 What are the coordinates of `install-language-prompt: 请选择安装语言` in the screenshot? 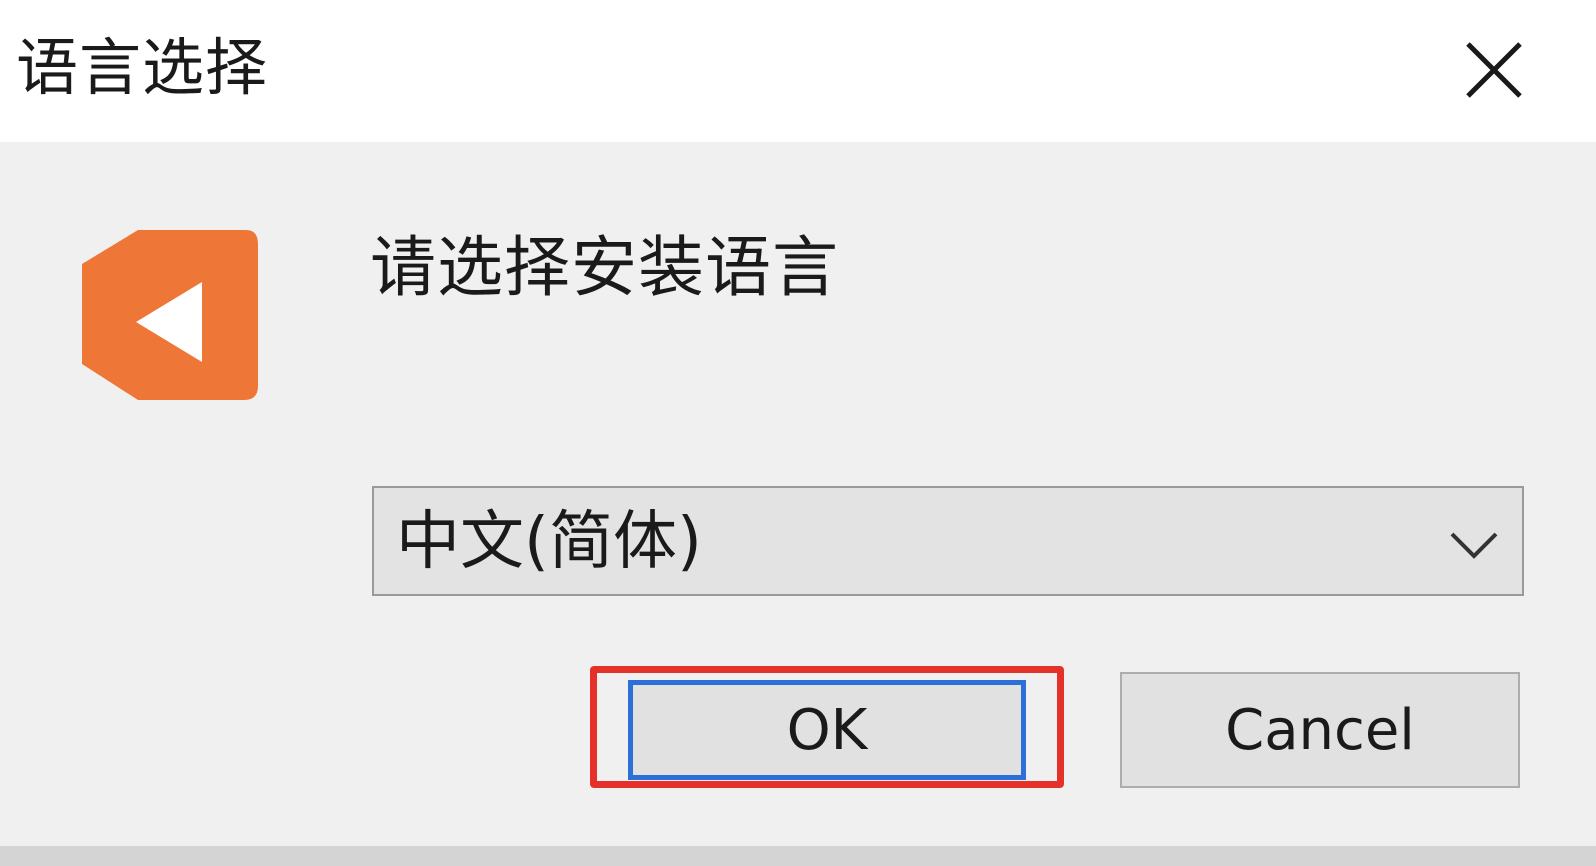 It's located at (604, 267).